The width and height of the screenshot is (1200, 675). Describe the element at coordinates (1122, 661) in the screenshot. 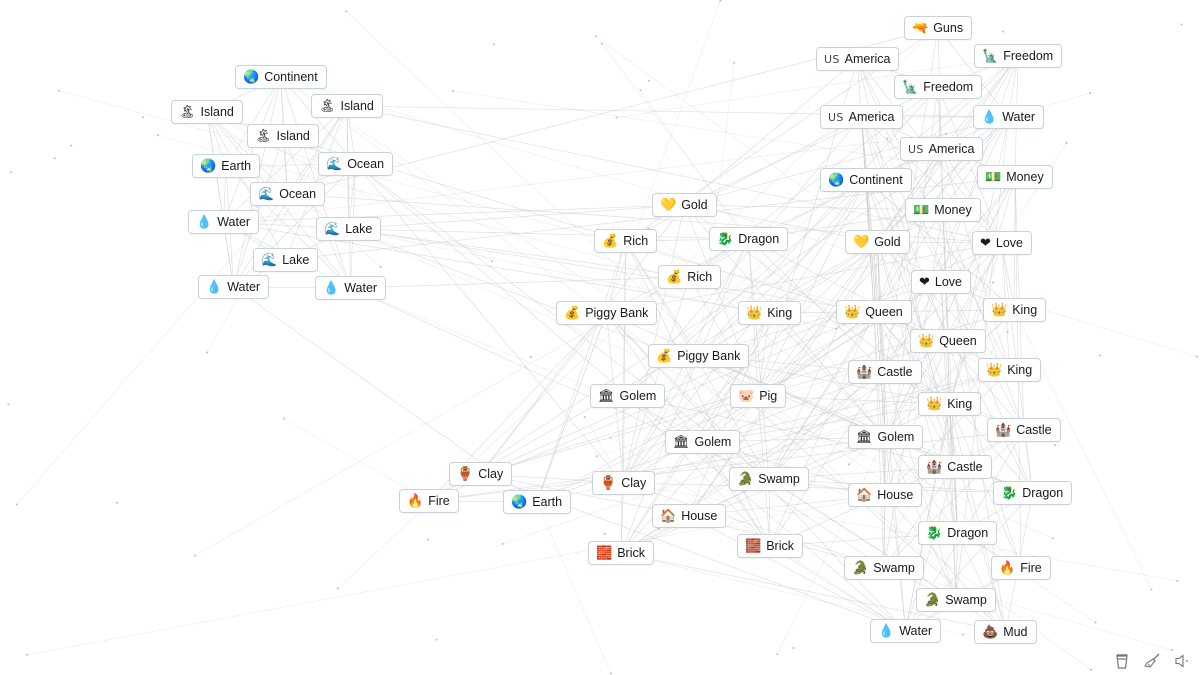

I see `coffee-cup-icon` at that location.